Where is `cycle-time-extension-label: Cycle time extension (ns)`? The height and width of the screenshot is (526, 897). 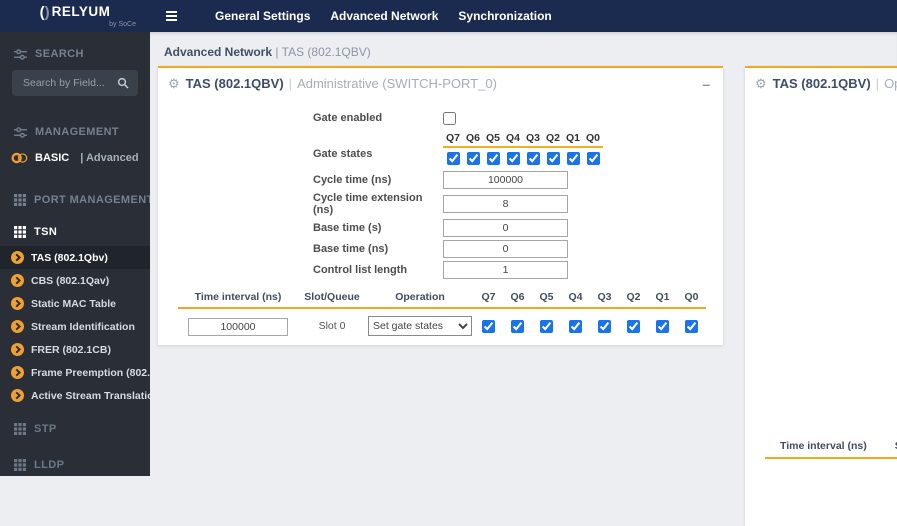
cycle-time-extension-label: Cycle time extension (ns) is located at coordinates (368, 204).